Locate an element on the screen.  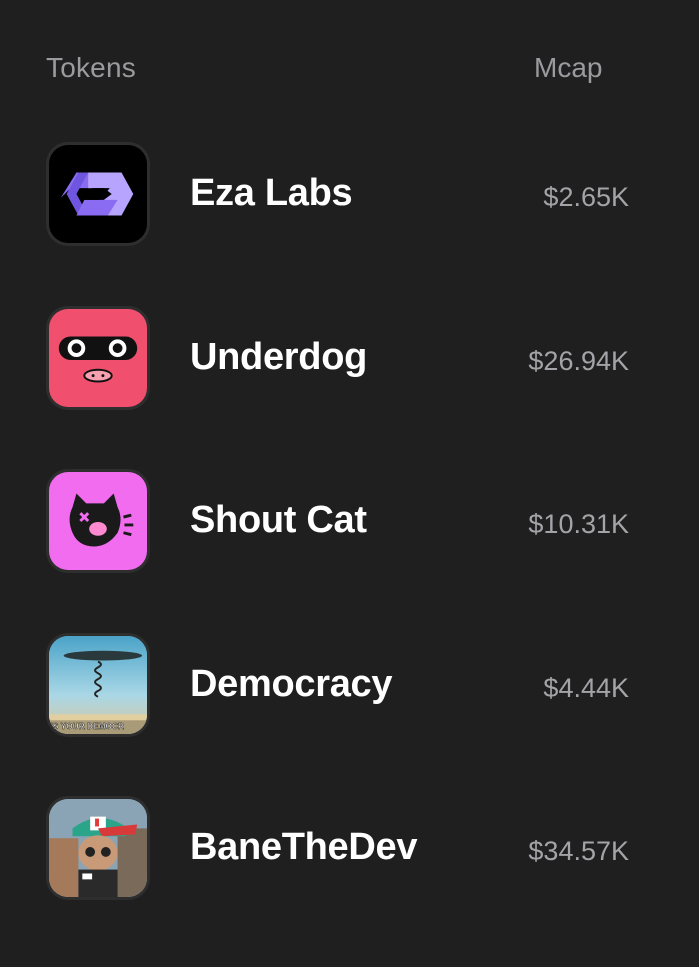
shout-cat-icon is located at coordinates (101, 520).